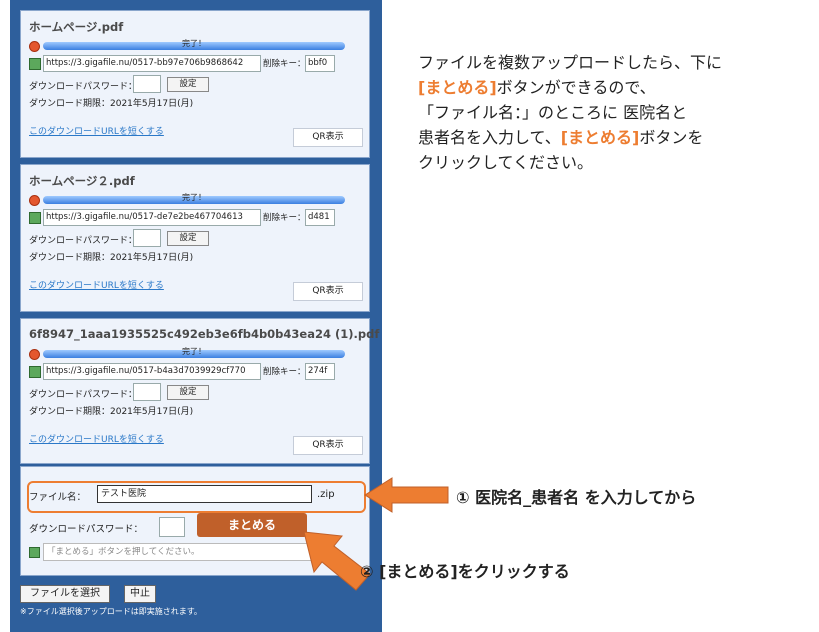  What do you see at coordinates (179, 552) in the screenshot?
I see `bundle-message-field: 「まとめる」ボタンを押してください。` at bounding box center [179, 552].